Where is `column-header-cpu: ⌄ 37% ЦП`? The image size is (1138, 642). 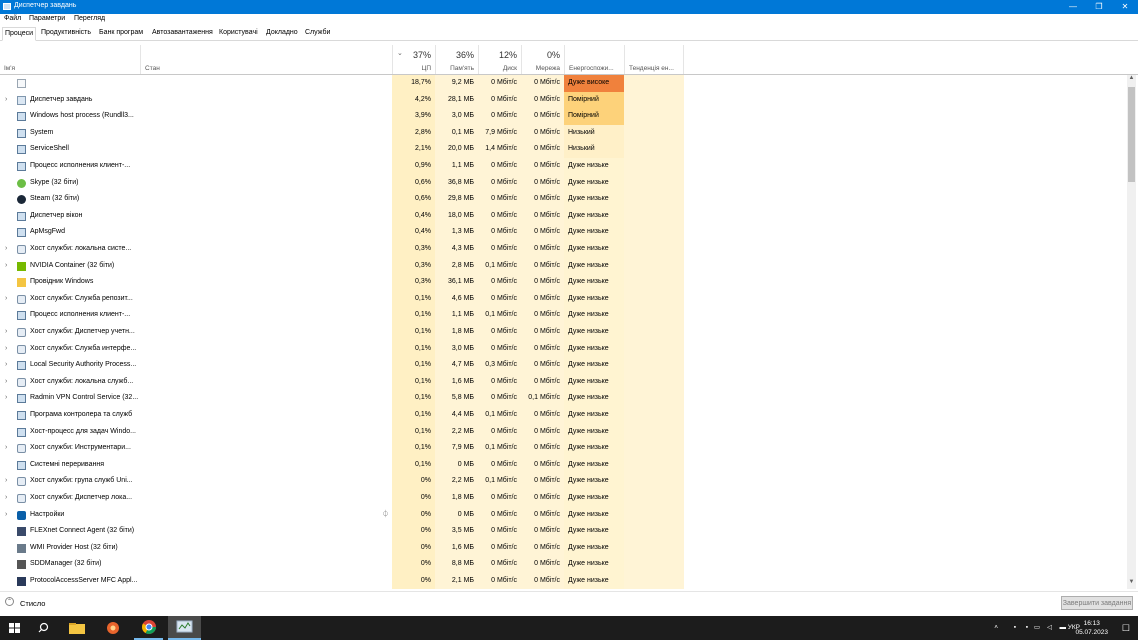
column-header-cpu: ⌄ 37% ЦП is located at coordinates (413, 59).